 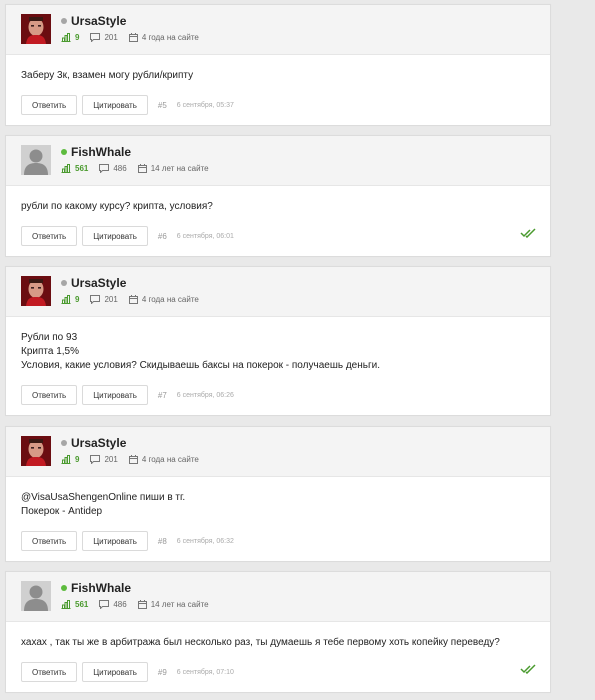 I want to click on post-date: 6 сентября, 07:10, so click(x=205, y=672).